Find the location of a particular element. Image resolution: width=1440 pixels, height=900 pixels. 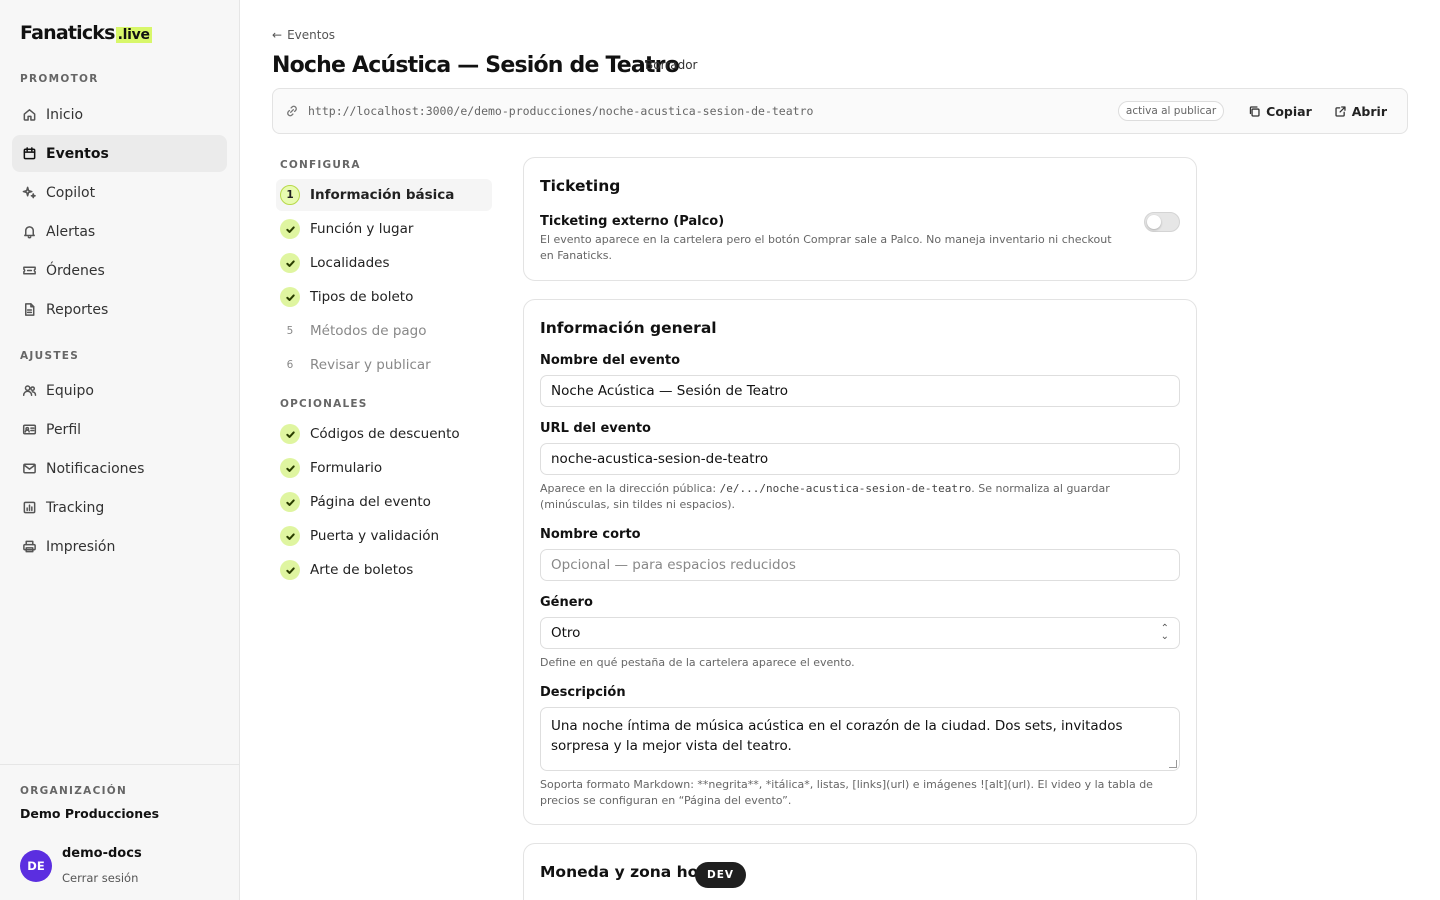

brand-logo: Fanaticks .live is located at coordinates (86, 33).